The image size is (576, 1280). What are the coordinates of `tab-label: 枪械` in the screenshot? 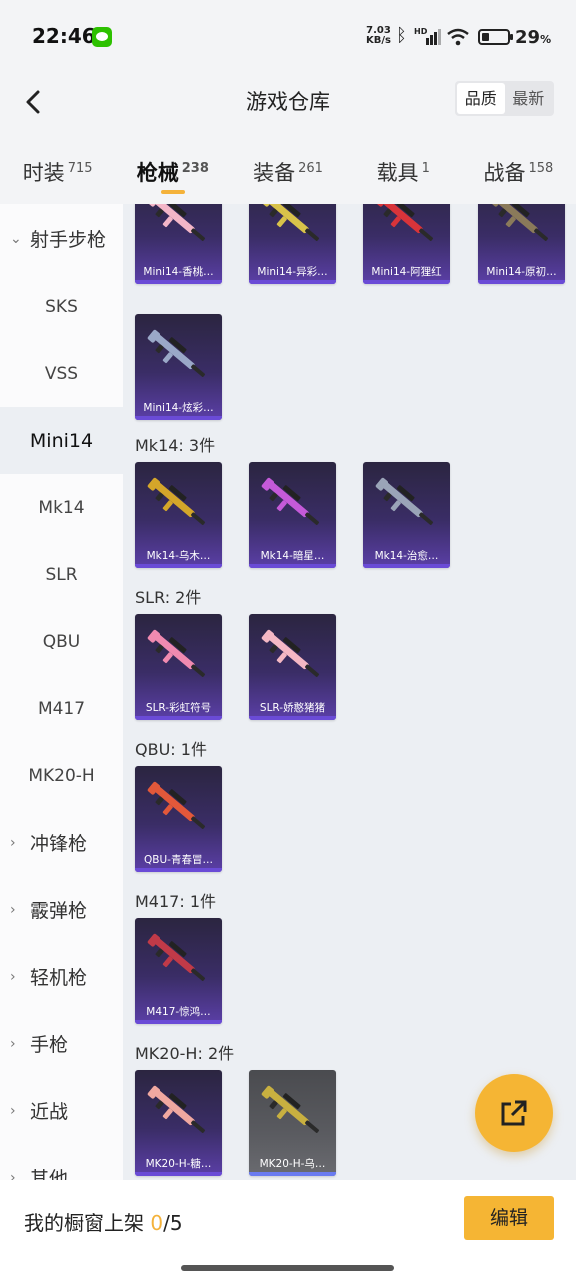 It's located at (157, 173).